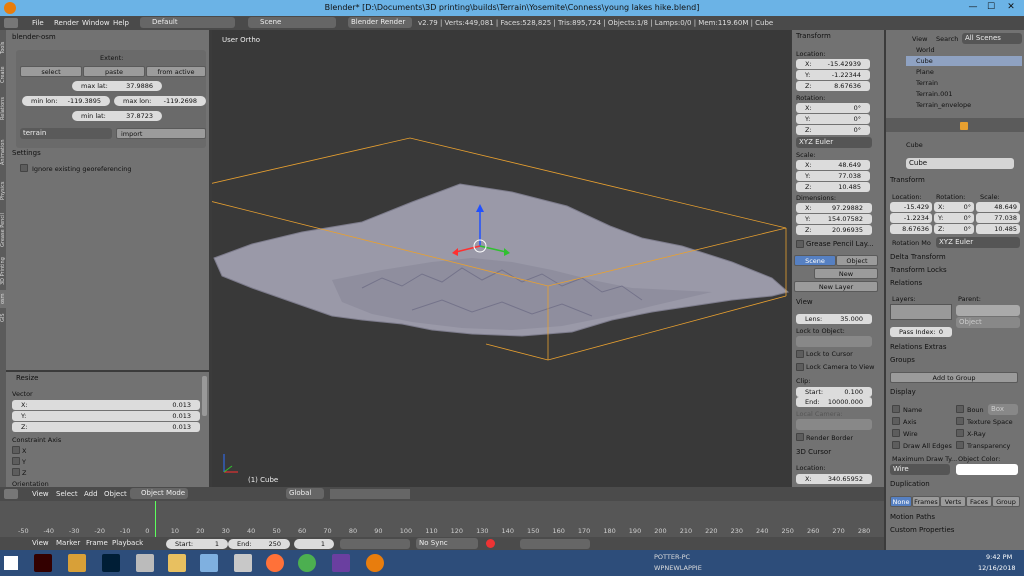 The height and width of the screenshot is (576, 1024). What do you see at coordinates (834, 142) in the screenshot?
I see `rotation-mode-dropdown: XYZ Euler` at bounding box center [834, 142].